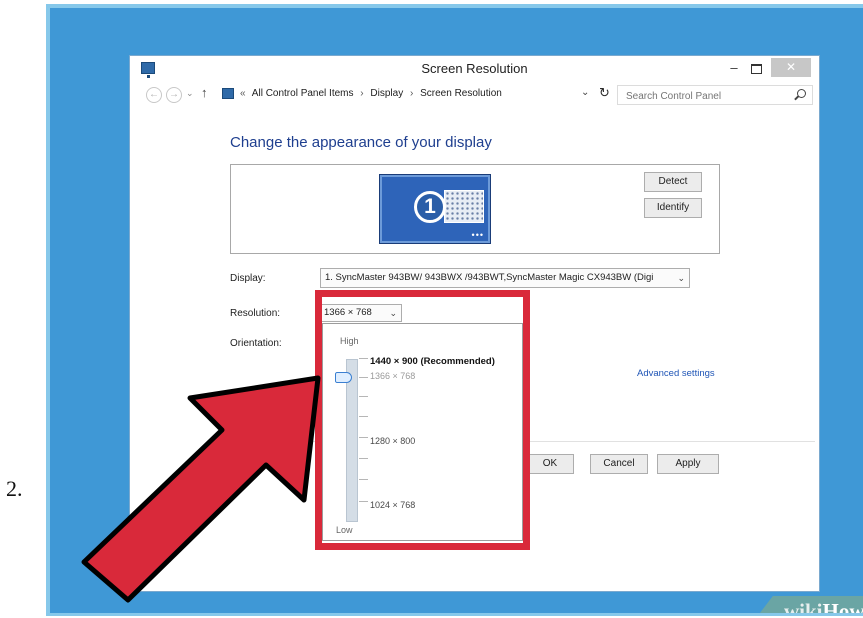 The height and width of the screenshot is (618, 863). Describe the element at coordinates (361, 142) in the screenshot. I see `page-title: Change the appearance of your display` at that location.